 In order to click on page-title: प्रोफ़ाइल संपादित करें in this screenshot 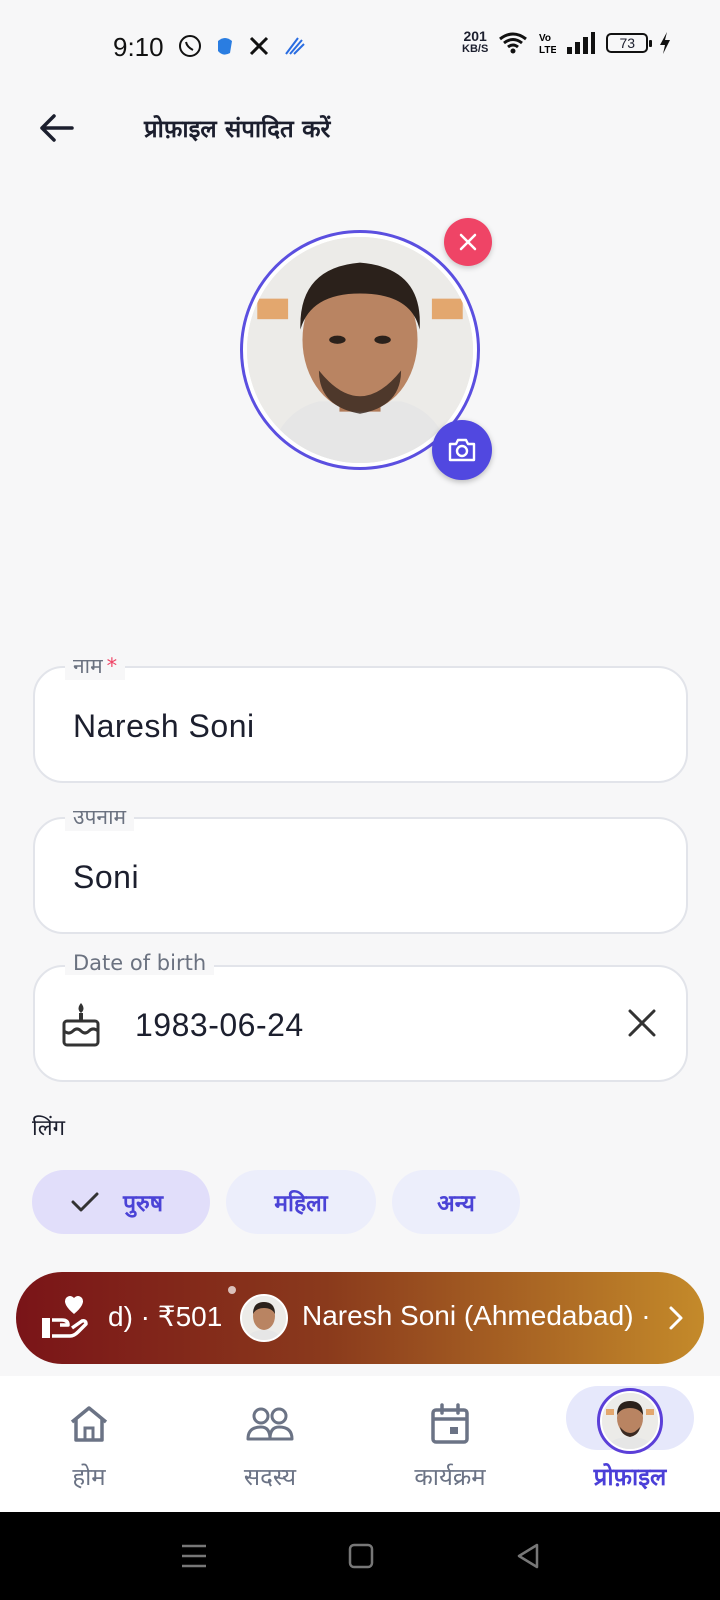, I will do `click(237, 129)`.